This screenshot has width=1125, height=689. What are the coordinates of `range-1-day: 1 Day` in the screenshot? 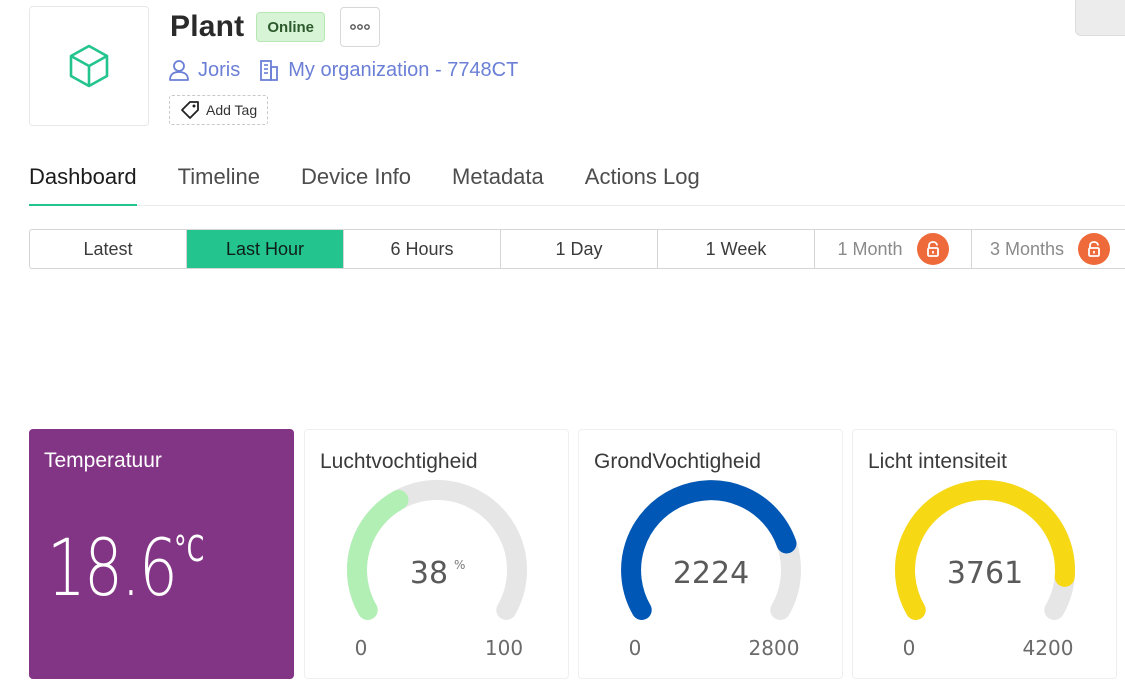 It's located at (579, 249).